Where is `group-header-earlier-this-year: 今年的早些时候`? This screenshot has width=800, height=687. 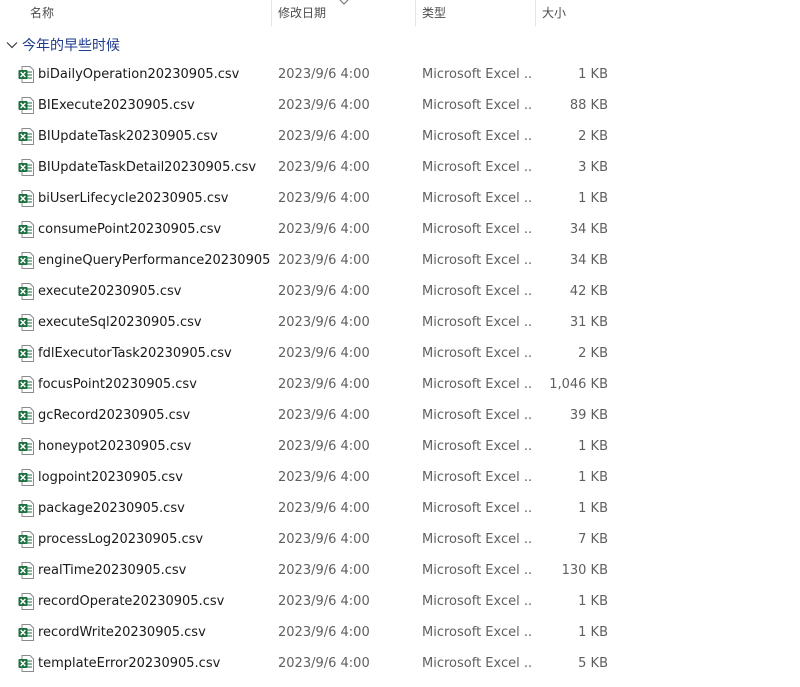 group-header-earlier-this-year: 今年的早些时候 is located at coordinates (60, 45).